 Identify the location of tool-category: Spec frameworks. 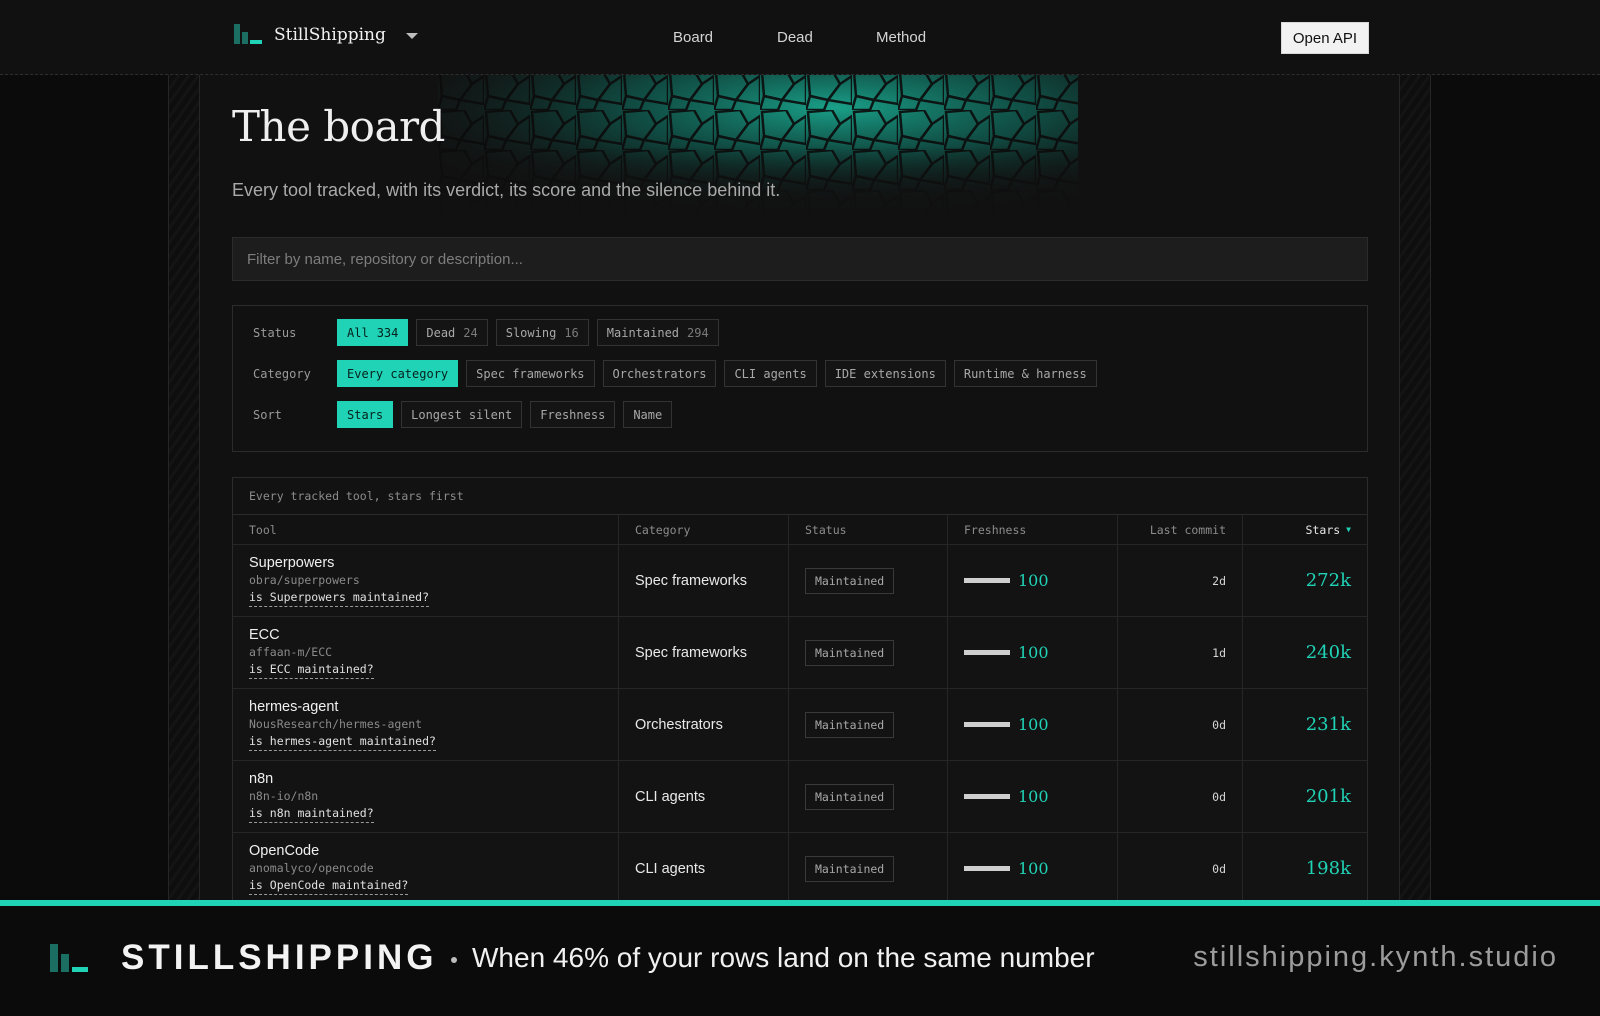
(691, 652).